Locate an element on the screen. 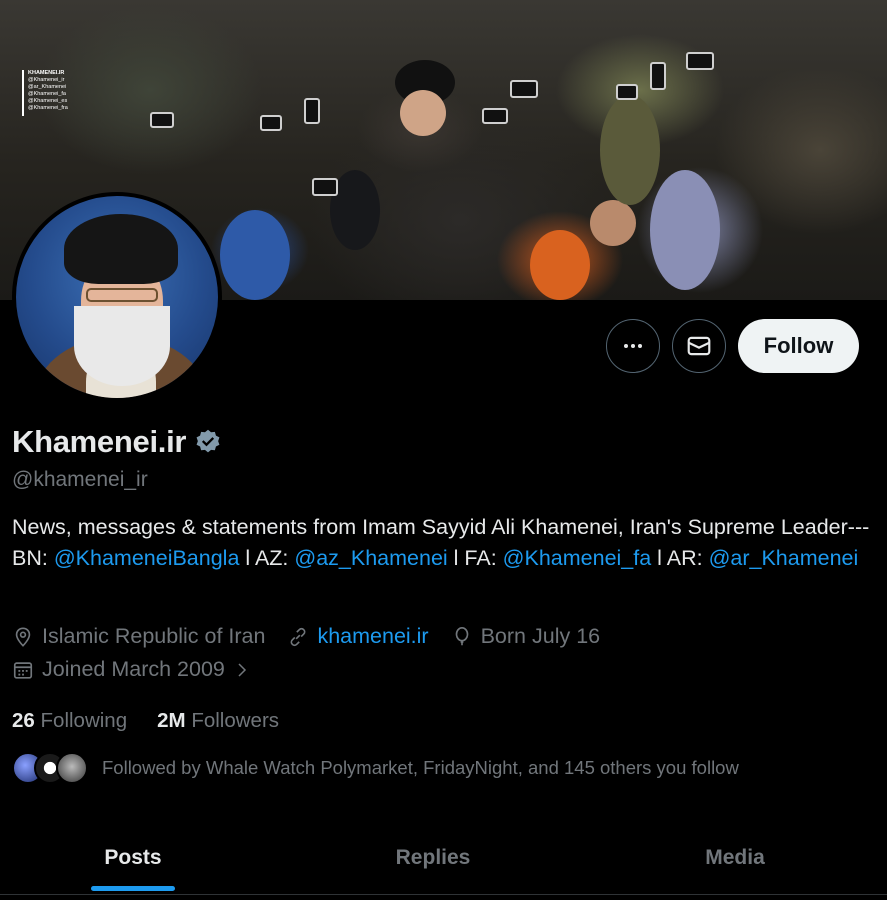  balloon-icon is located at coordinates (461, 635).